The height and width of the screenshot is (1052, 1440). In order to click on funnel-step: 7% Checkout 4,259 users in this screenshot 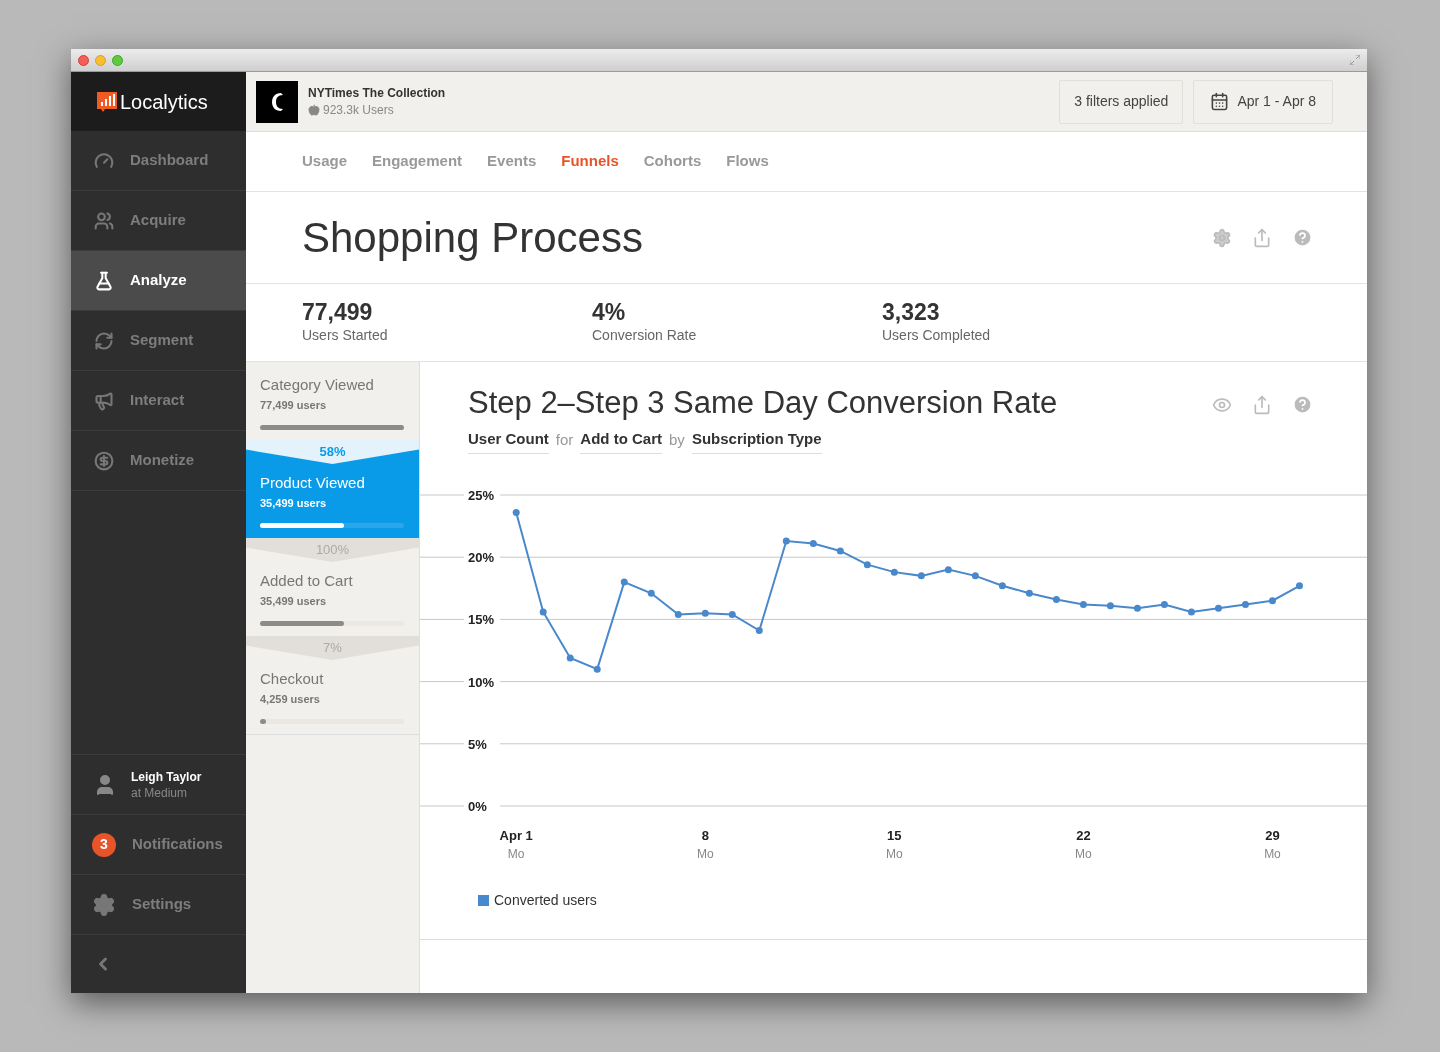, I will do `click(332, 685)`.